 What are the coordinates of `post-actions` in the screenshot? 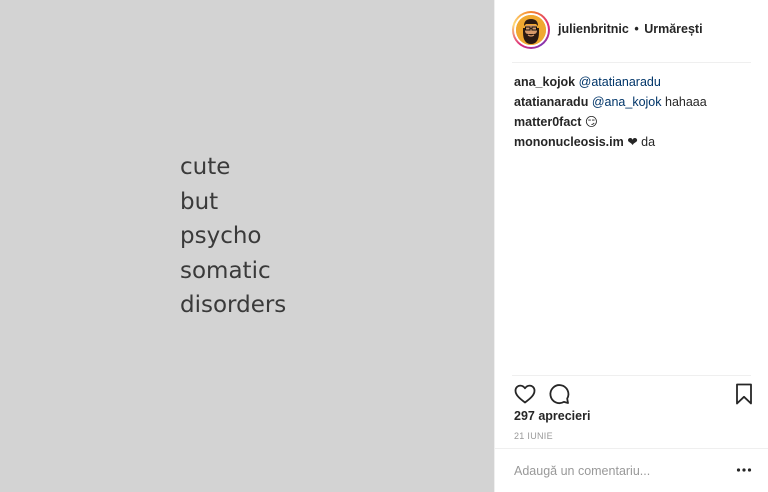 It's located at (631, 394).